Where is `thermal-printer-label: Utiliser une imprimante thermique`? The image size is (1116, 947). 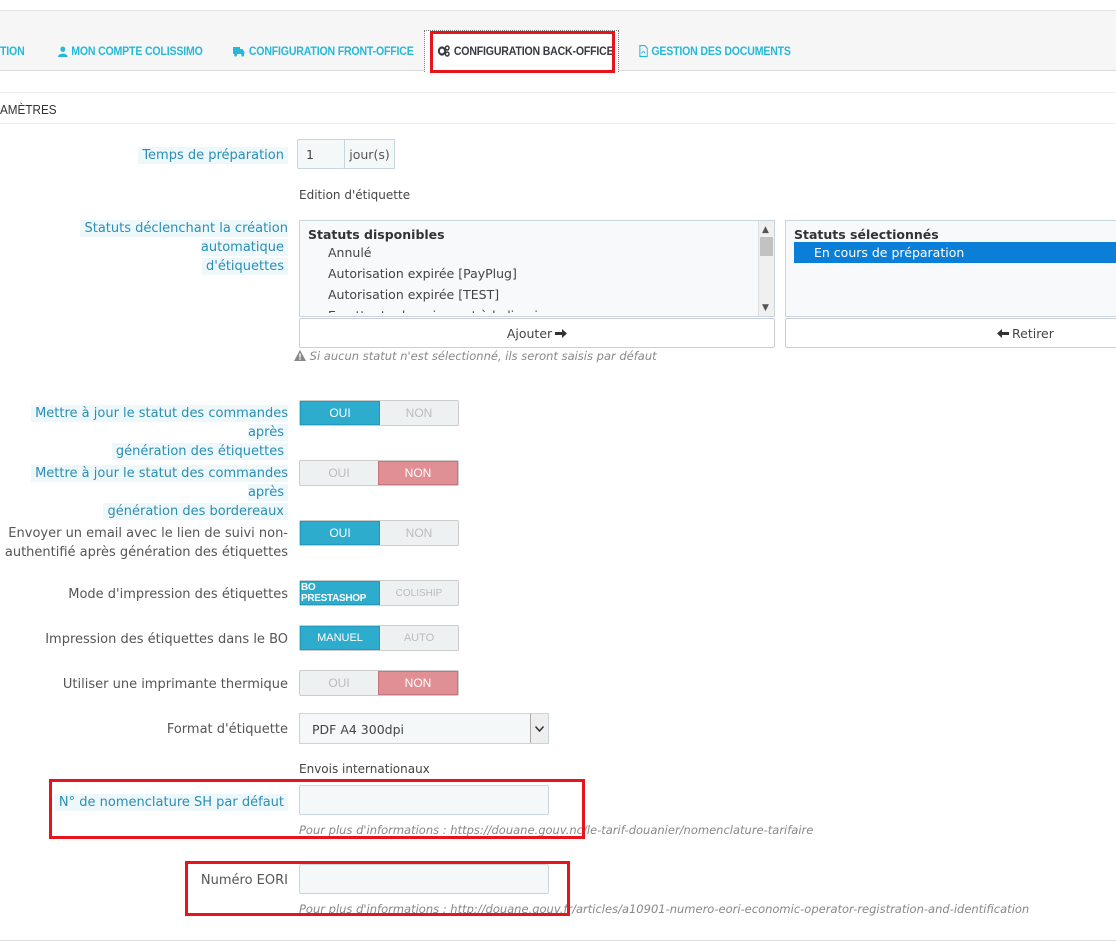
thermal-printer-label: Utiliser une imprimante thermique is located at coordinates (175, 684).